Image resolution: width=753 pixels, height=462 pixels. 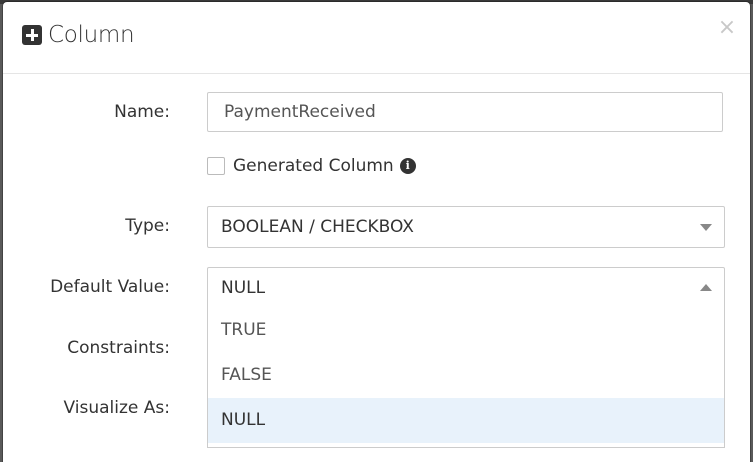 I want to click on generated-column-label: Generated Column, so click(x=313, y=166).